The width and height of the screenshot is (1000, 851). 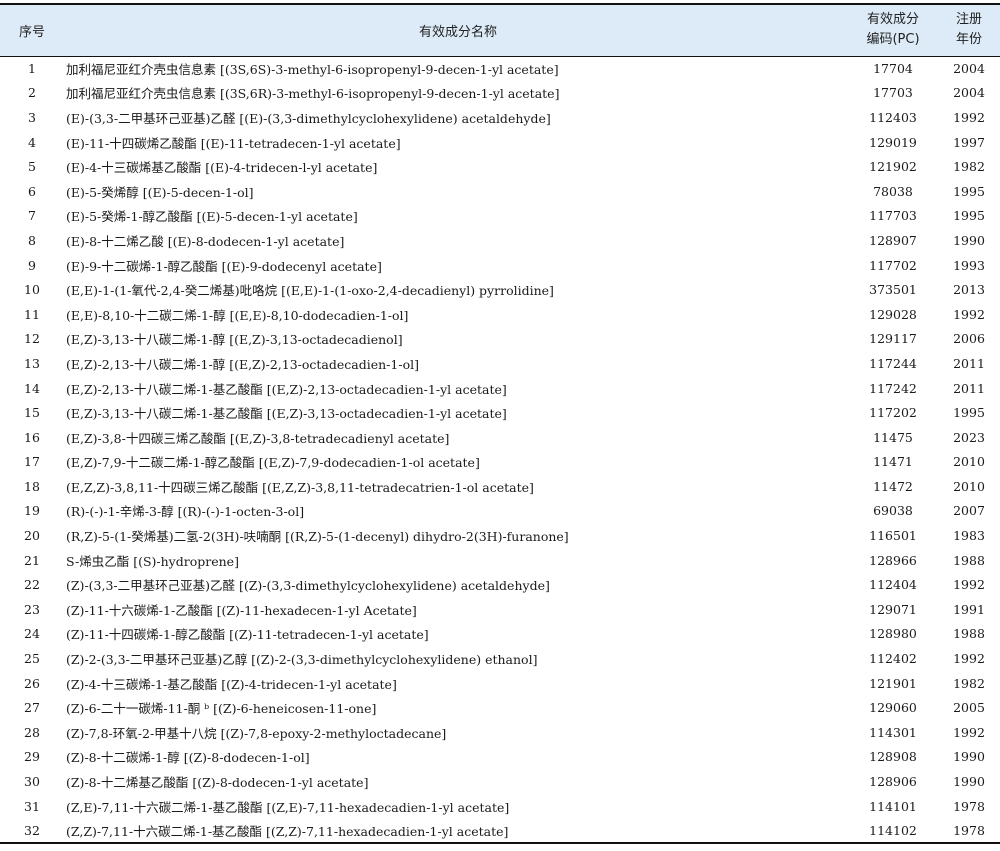 What do you see at coordinates (32, 659) in the screenshot?
I see `cell-no: 25` at bounding box center [32, 659].